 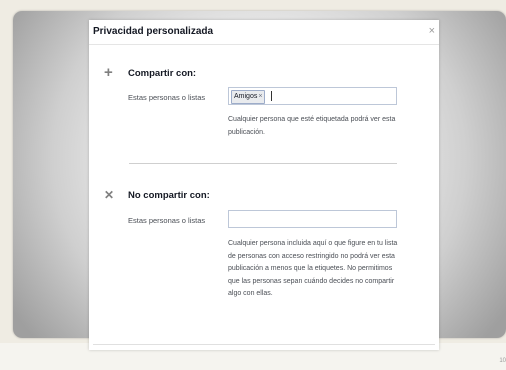 I want to click on text-caret, so click(x=271, y=96).